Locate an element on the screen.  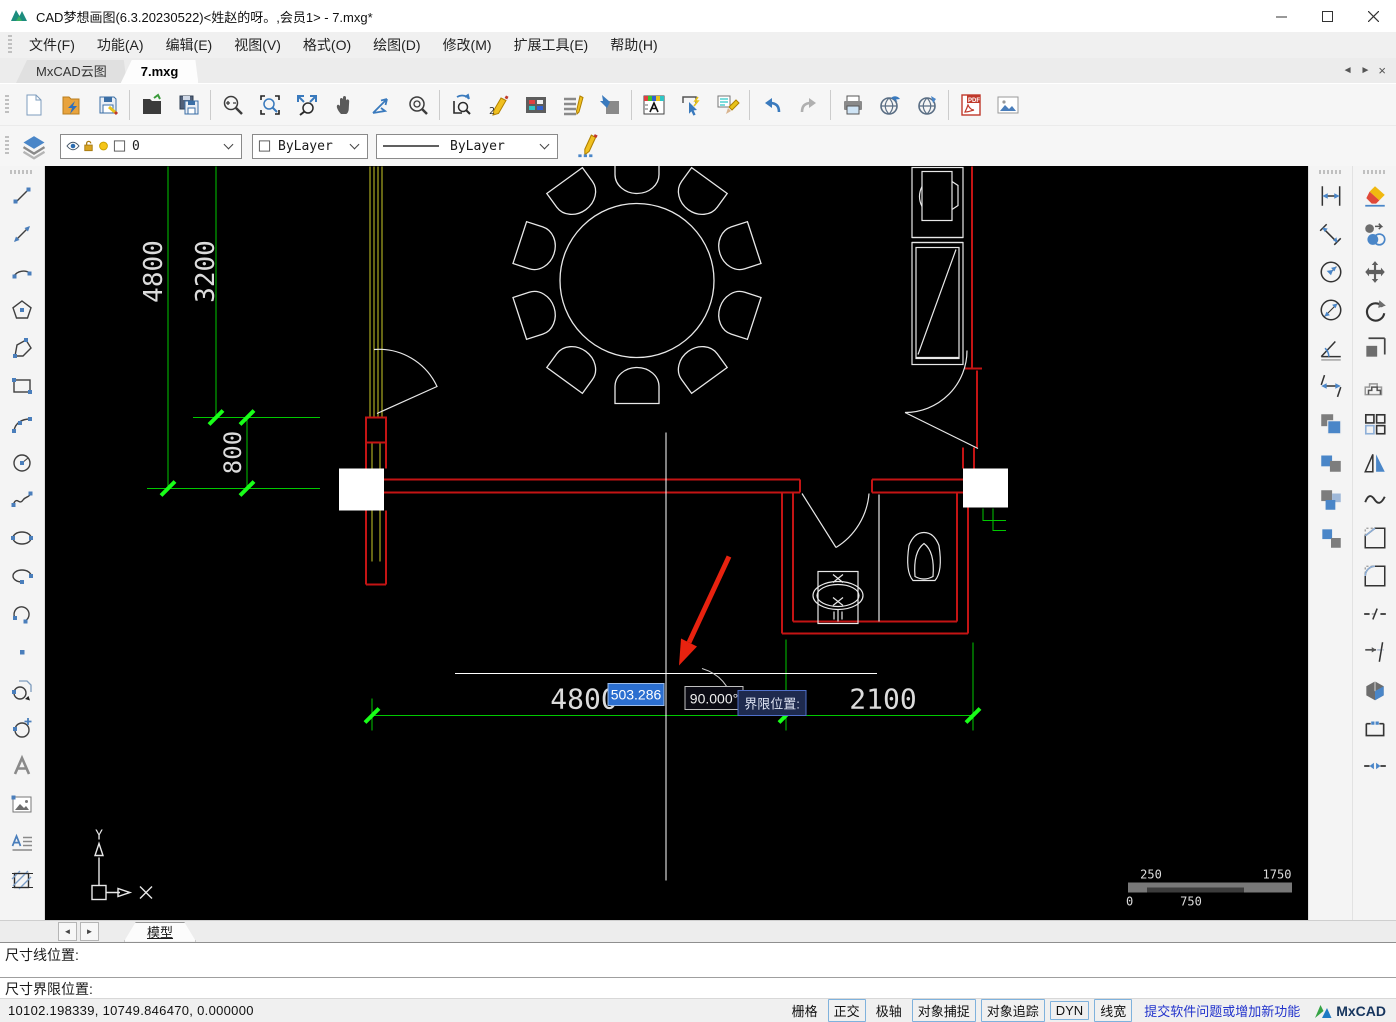
pan-icon is located at coordinates (343, 104).